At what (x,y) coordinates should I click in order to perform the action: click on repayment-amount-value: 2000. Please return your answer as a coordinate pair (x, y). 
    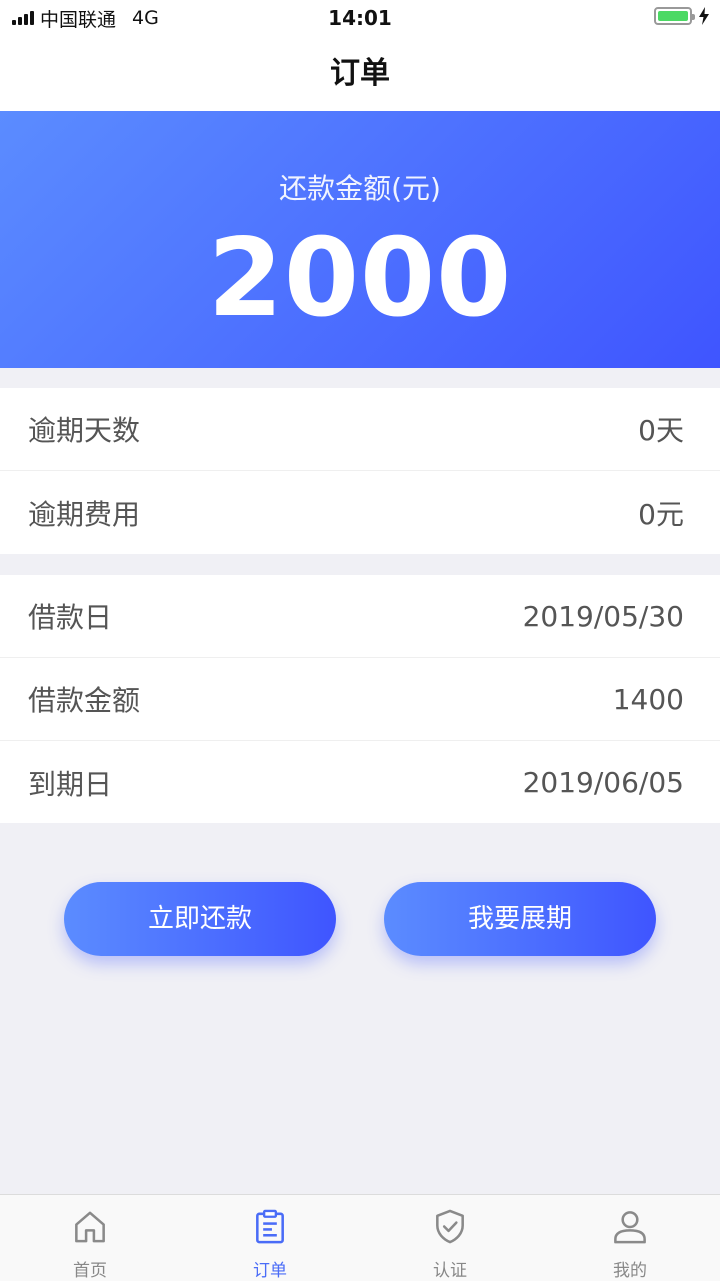
    Looking at the image, I should click on (360, 278).